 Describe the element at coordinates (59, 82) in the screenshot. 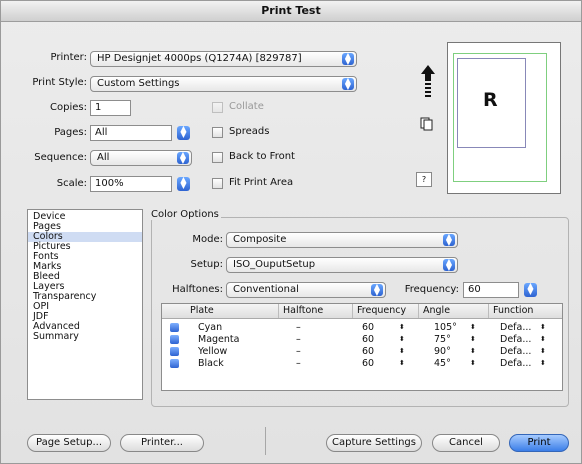

I see `print-style-label: Print Style:` at that location.